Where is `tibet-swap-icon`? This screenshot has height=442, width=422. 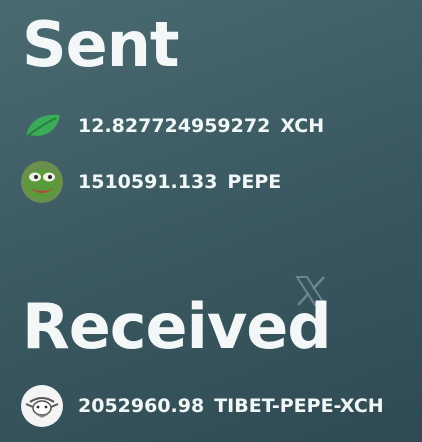
tibet-swap-icon is located at coordinates (42, 406).